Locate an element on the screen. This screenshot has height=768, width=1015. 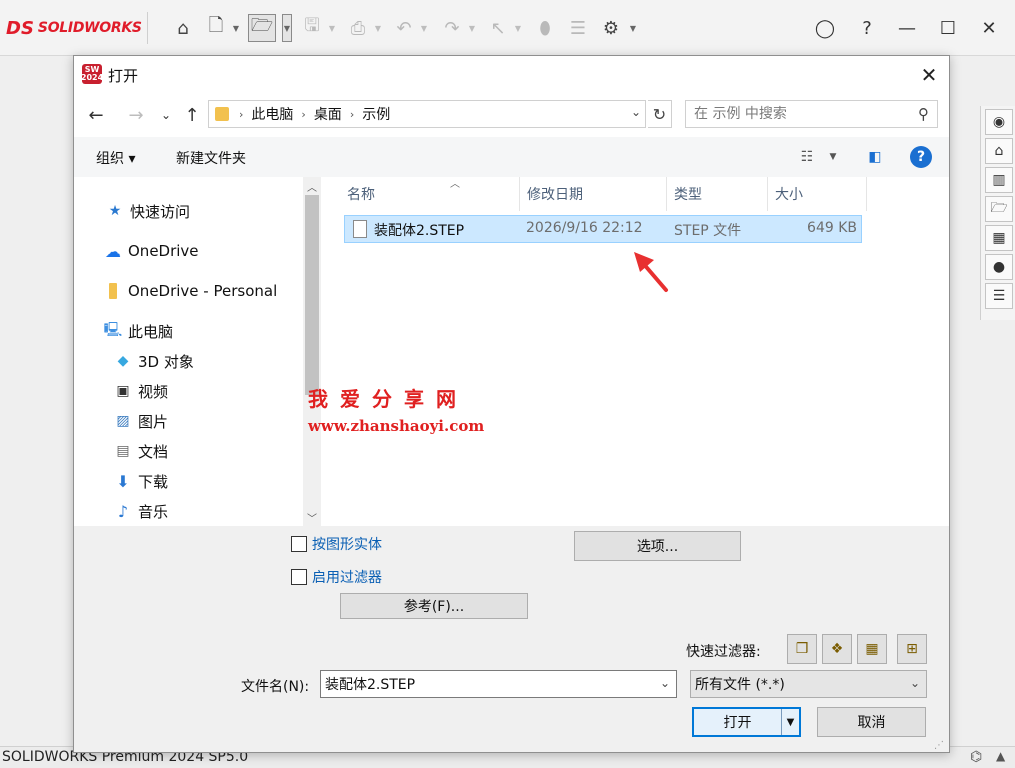
address-bar: › 此电脑 › 桌面 › 示例 ⌄ is located at coordinates (427, 114).